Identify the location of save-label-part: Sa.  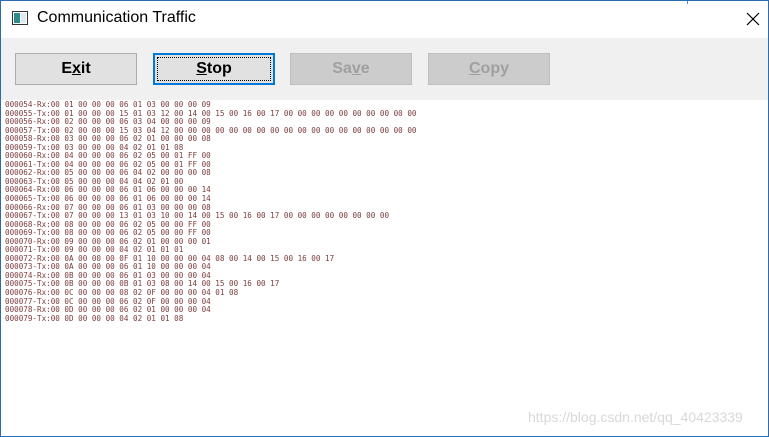
(342, 68).